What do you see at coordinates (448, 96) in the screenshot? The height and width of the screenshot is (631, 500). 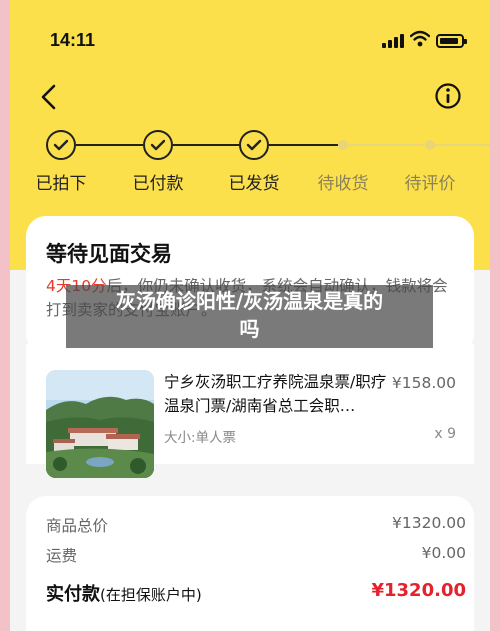 I see `info-circle-icon` at bounding box center [448, 96].